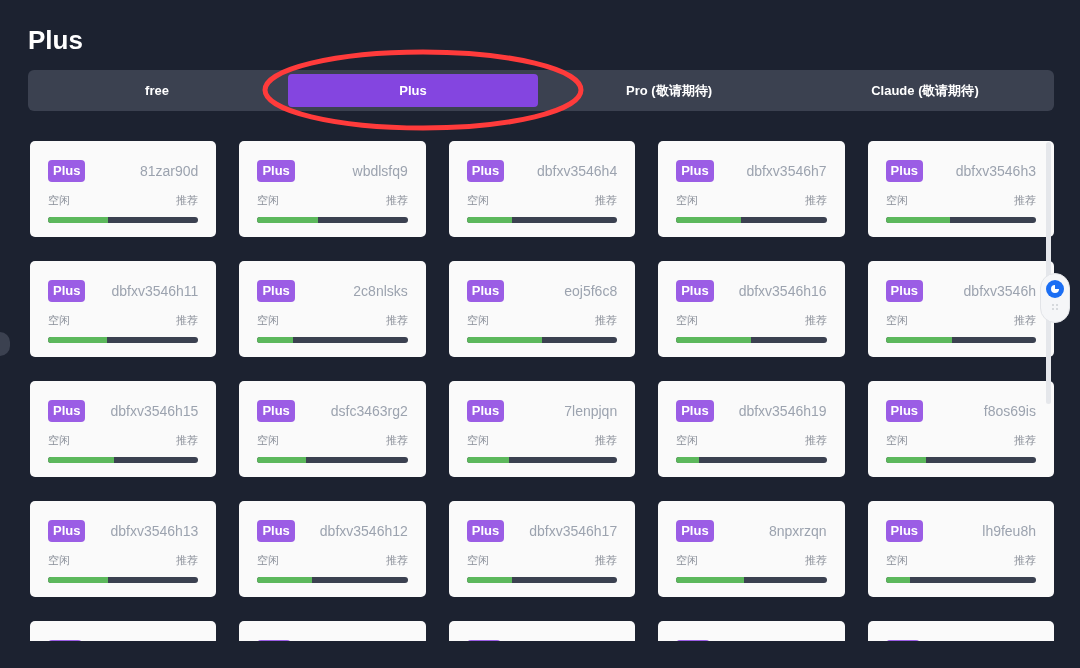 Image resolution: width=1080 pixels, height=668 pixels. Describe the element at coordinates (960, 429) in the screenshot. I see `account-card: Plus f8os69is 空闲 推荐` at that location.